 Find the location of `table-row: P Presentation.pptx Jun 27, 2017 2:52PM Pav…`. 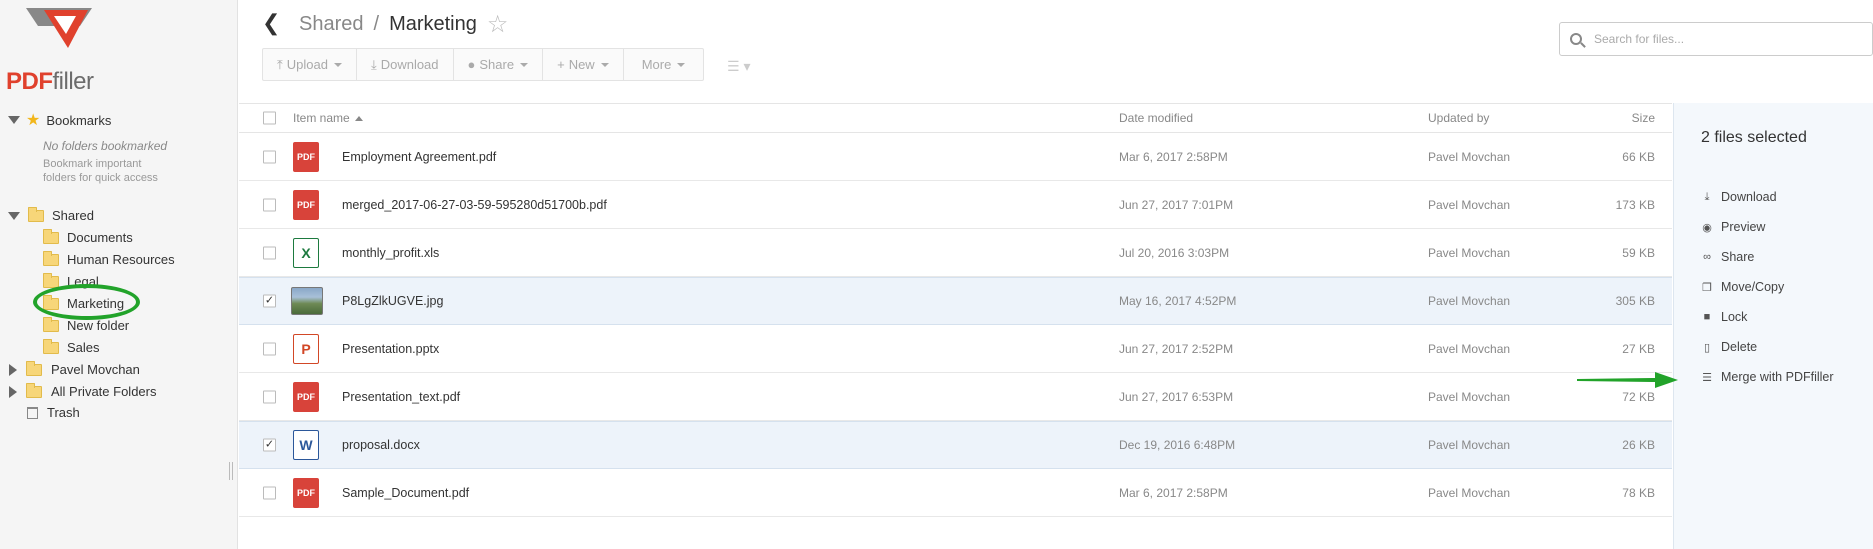

table-row: P Presentation.pptx Jun 27, 2017 2:52PM Pav… is located at coordinates (955, 349).